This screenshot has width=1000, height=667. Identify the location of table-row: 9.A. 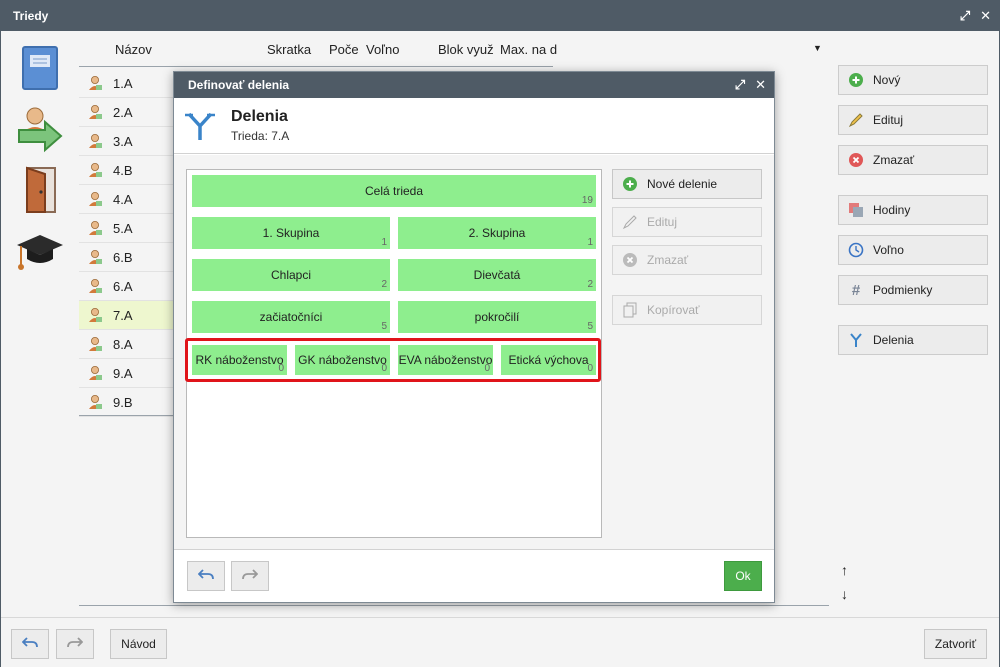
(126, 373).